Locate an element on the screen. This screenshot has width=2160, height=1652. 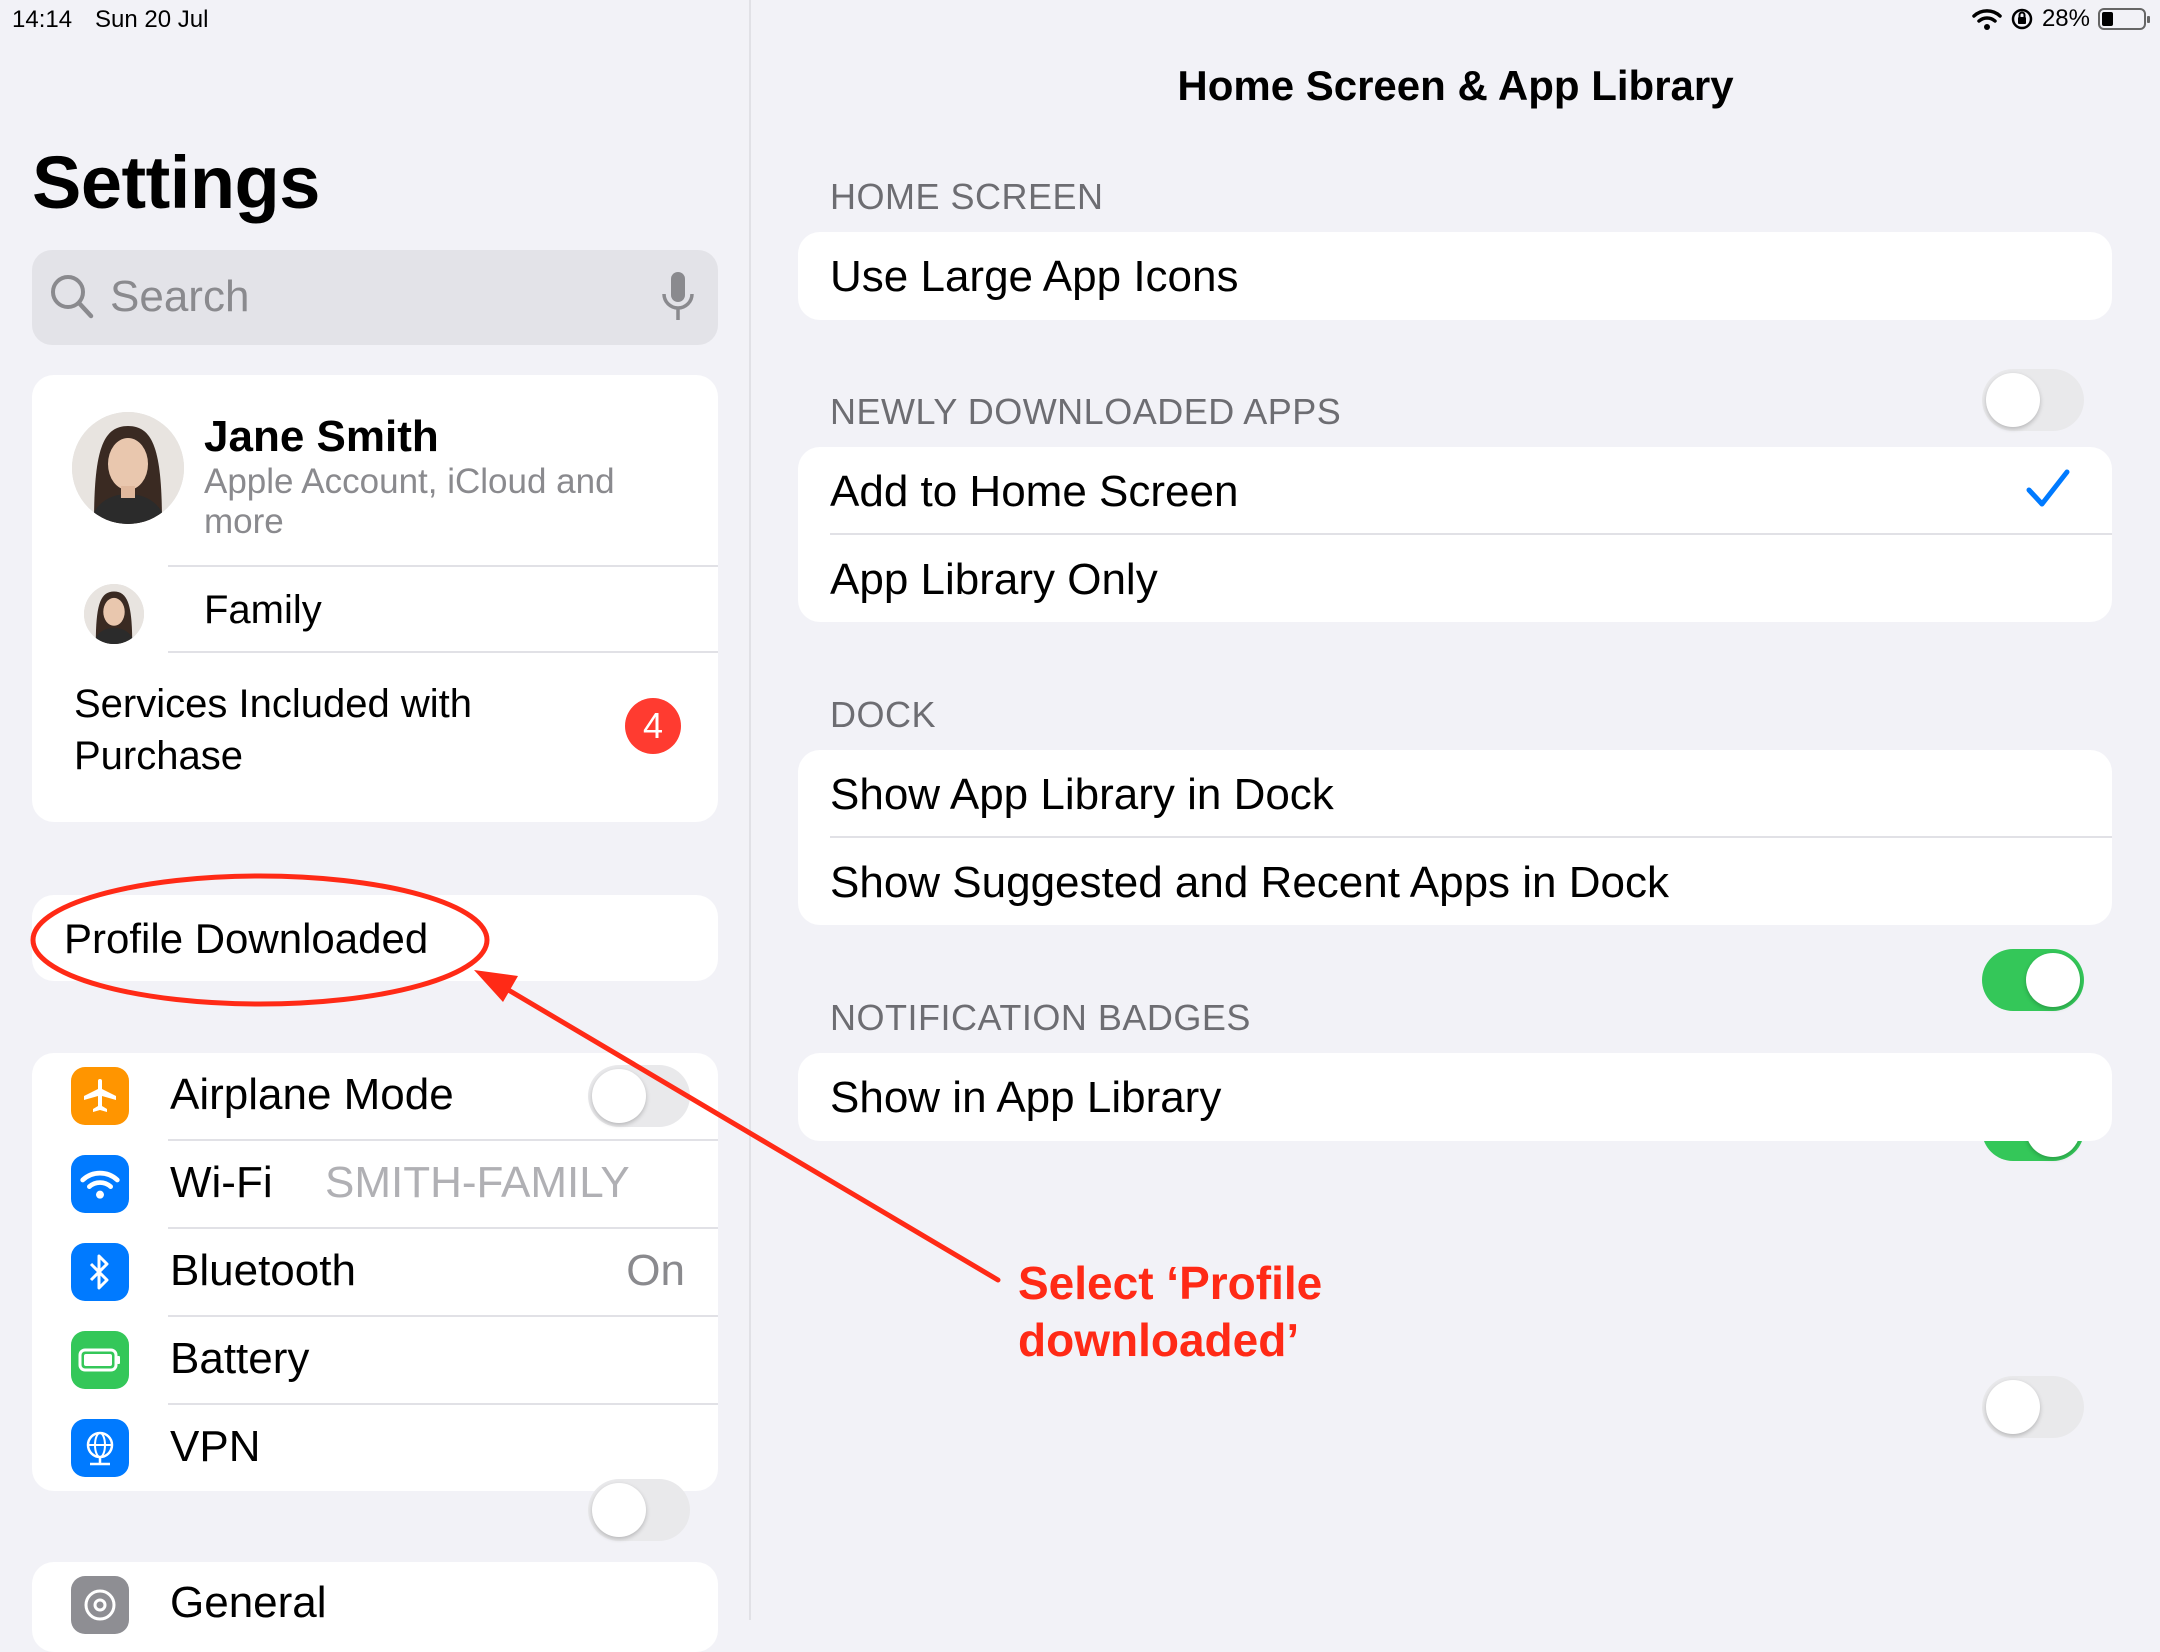
annotation-overlay is located at coordinates (515, 1078).